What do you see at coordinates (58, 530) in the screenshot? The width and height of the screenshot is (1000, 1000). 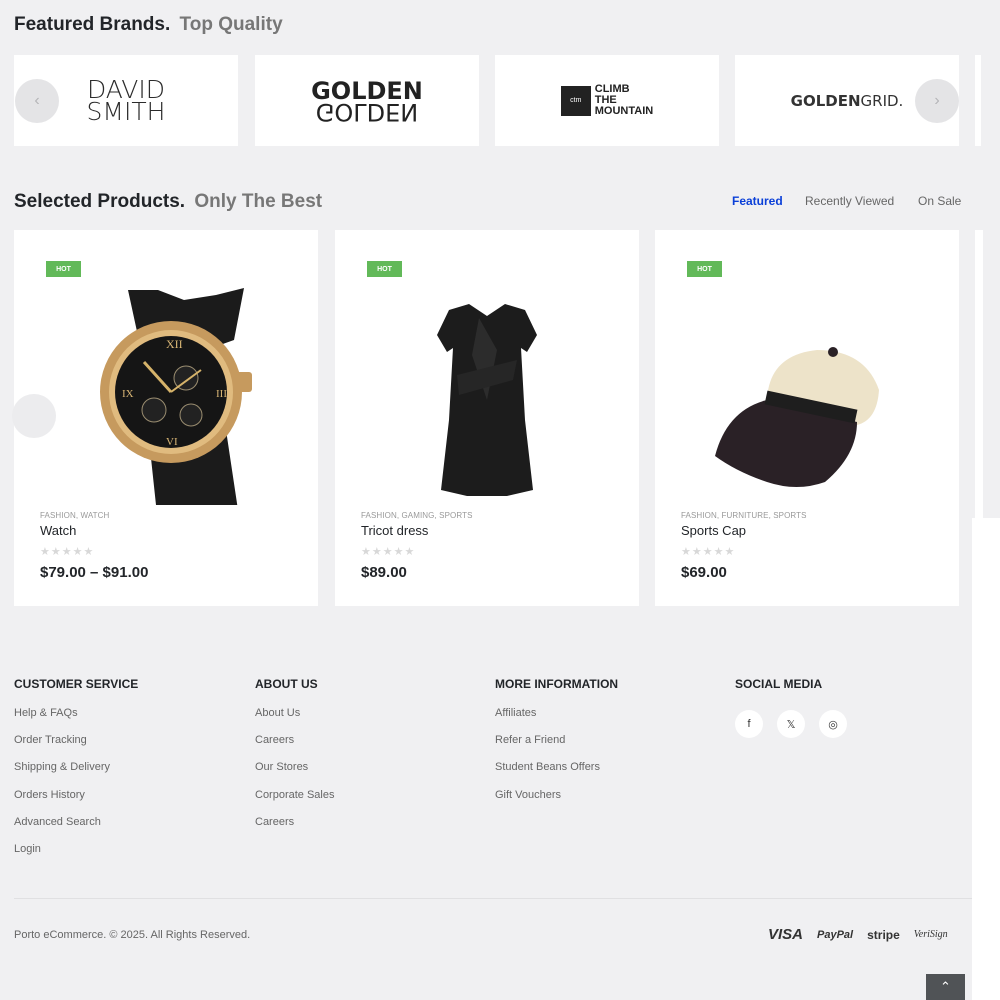 I see `product-name: Watch` at bounding box center [58, 530].